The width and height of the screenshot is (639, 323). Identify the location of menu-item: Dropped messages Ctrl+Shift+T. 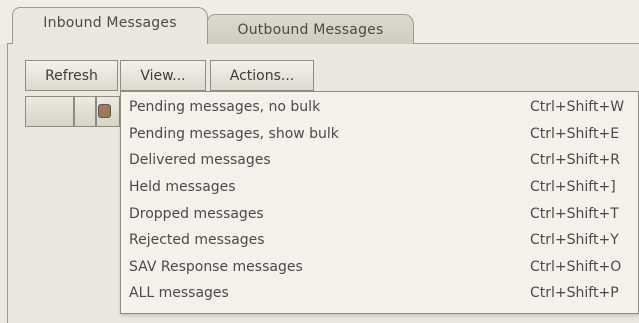
(380, 213).